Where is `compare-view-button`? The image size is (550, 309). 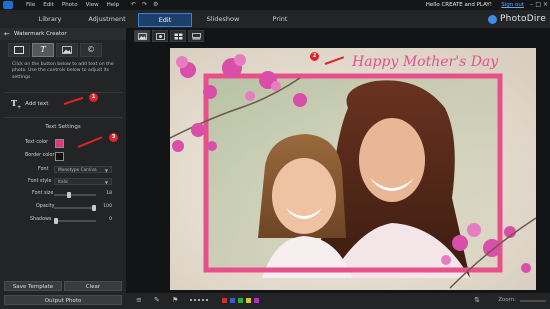 compare-view-button is located at coordinates (160, 36).